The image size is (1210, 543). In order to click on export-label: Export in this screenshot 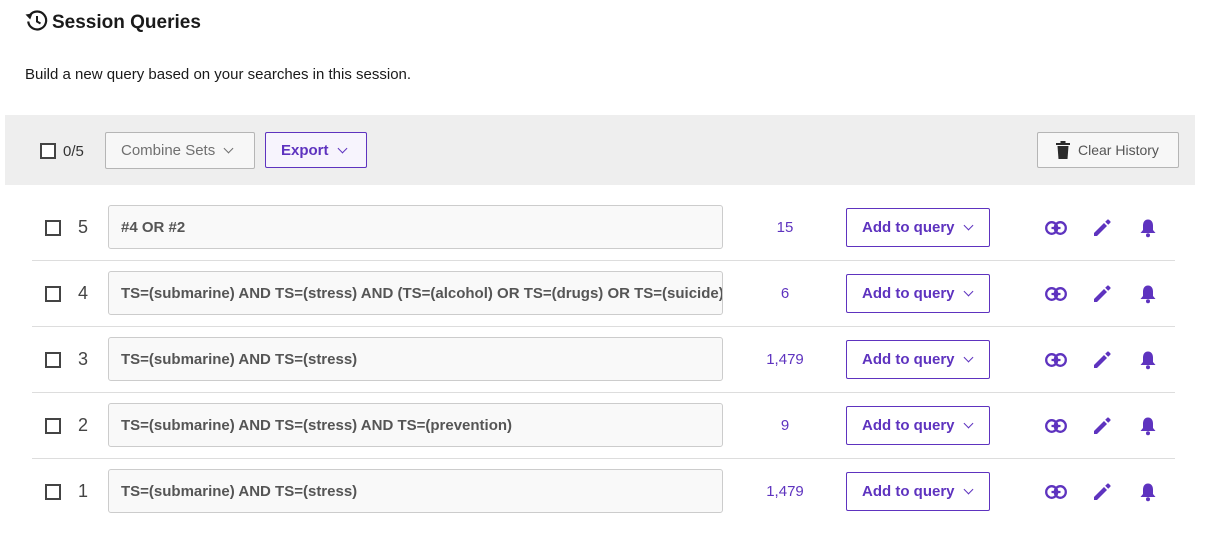, I will do `click(305, 150)`.